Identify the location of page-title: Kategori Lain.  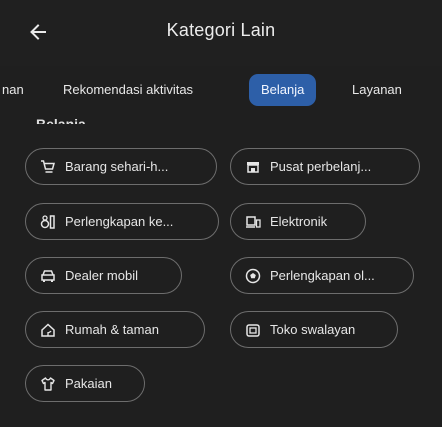
(221, 30).